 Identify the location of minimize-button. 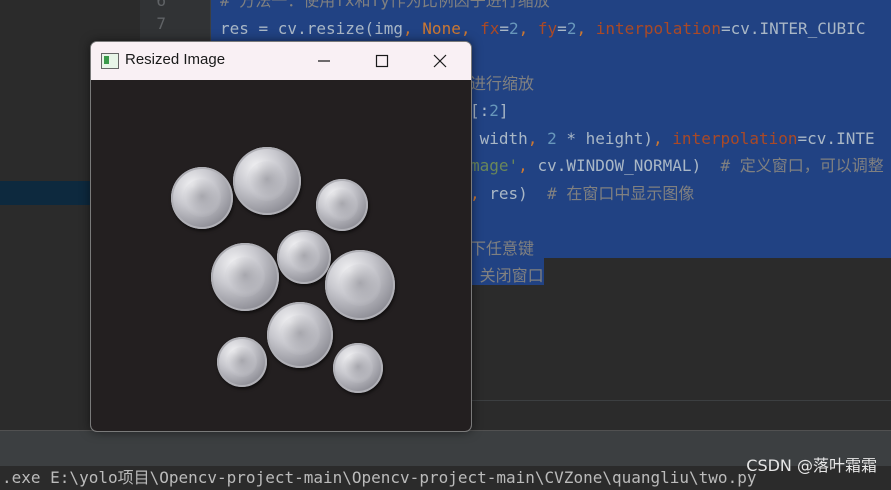
(324, 61).